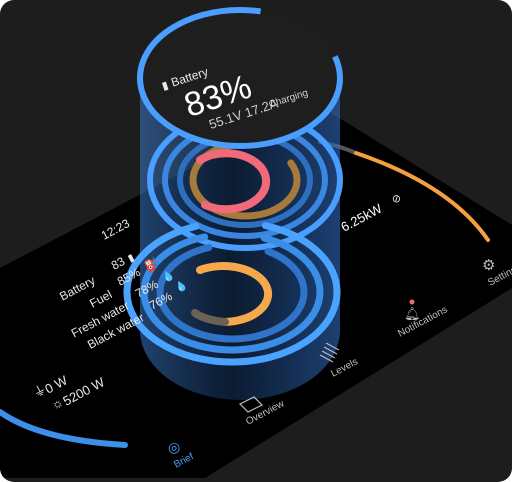 The image size is (512, 482). What do you see at coordinates (174, 447) in the screenshot?
I see `brief-icon: ◎` at bounding box center [174, 447].